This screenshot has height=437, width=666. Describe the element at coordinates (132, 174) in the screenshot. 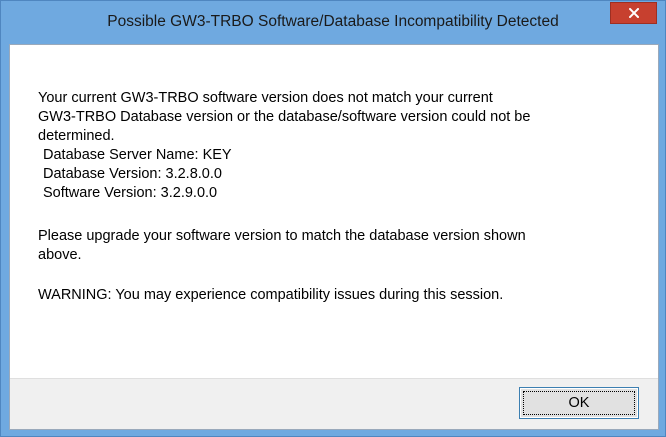

I see `database-version-text: Database Version: 3.2.8.0.0` at that location.